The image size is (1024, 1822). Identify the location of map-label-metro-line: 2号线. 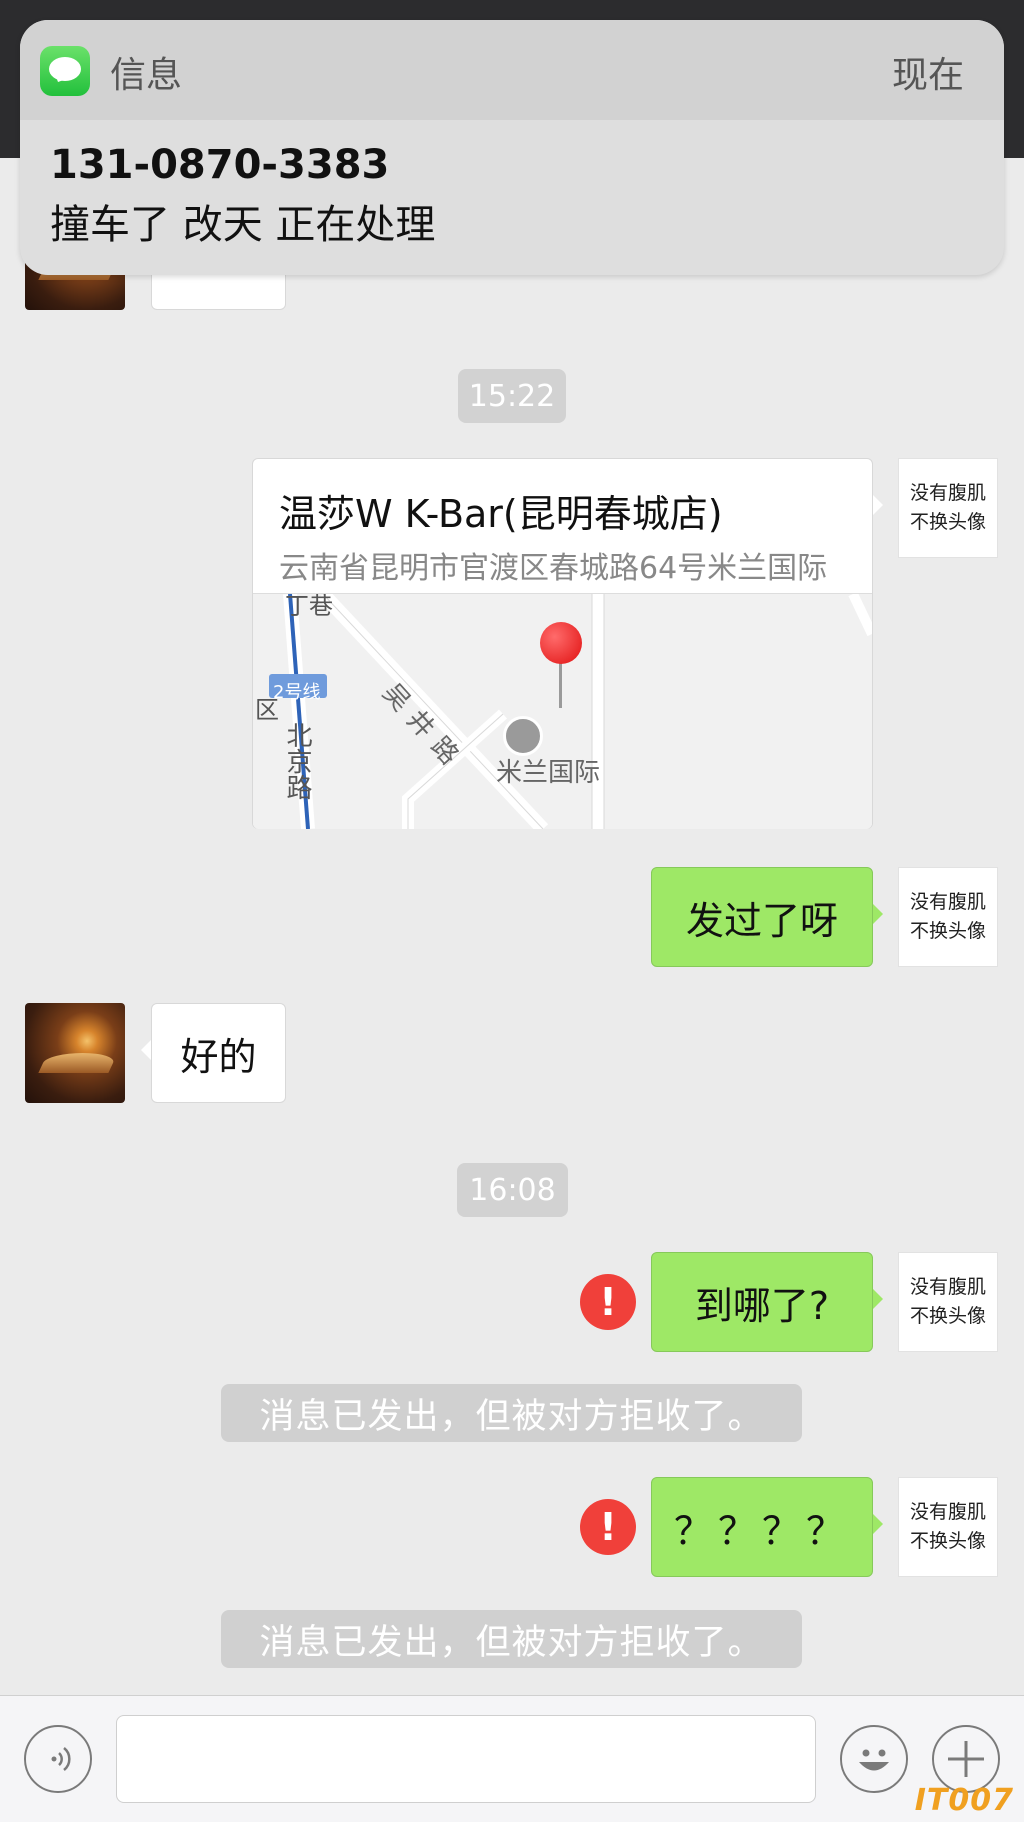
(297, 692).